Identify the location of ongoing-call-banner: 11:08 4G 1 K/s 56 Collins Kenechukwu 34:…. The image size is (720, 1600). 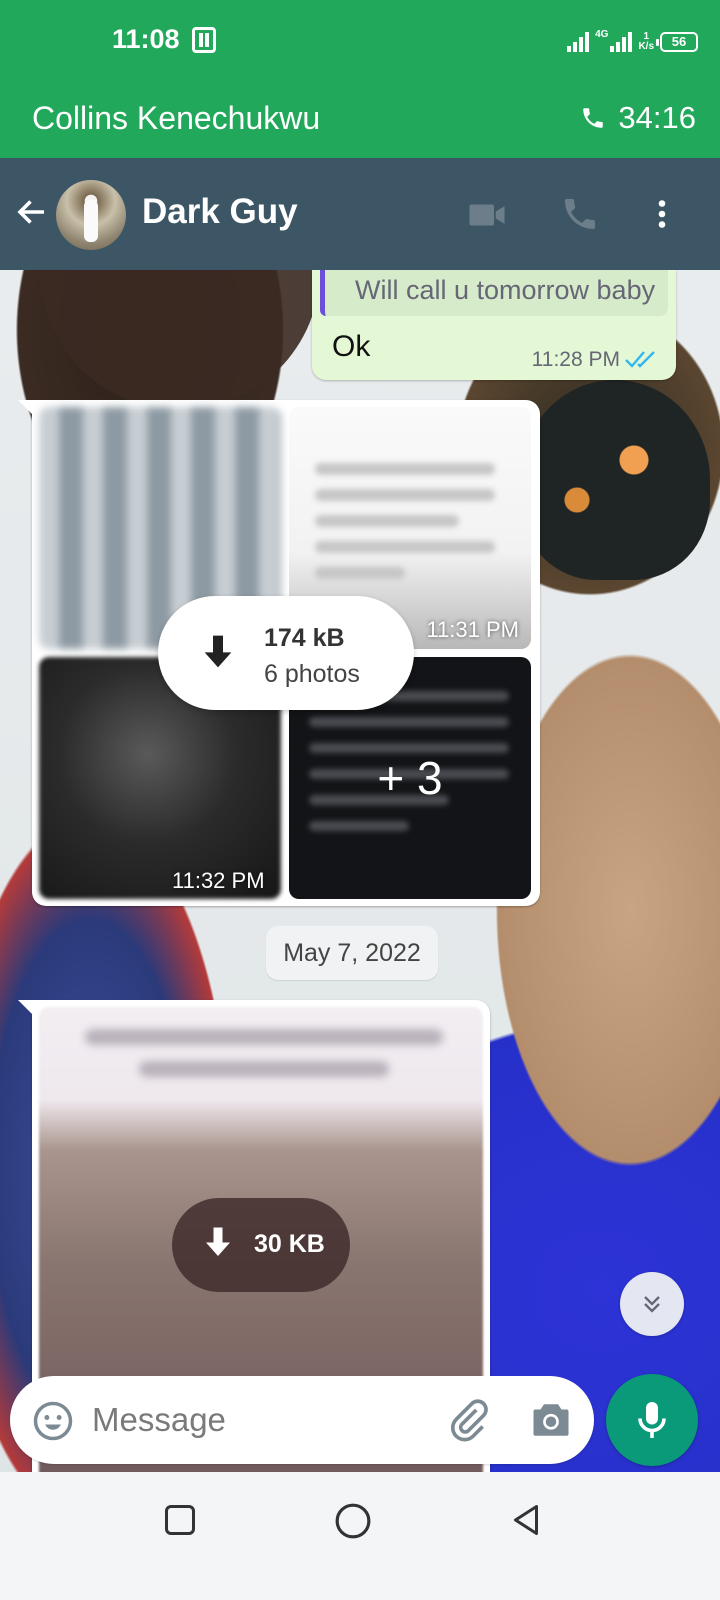
(360, 79).